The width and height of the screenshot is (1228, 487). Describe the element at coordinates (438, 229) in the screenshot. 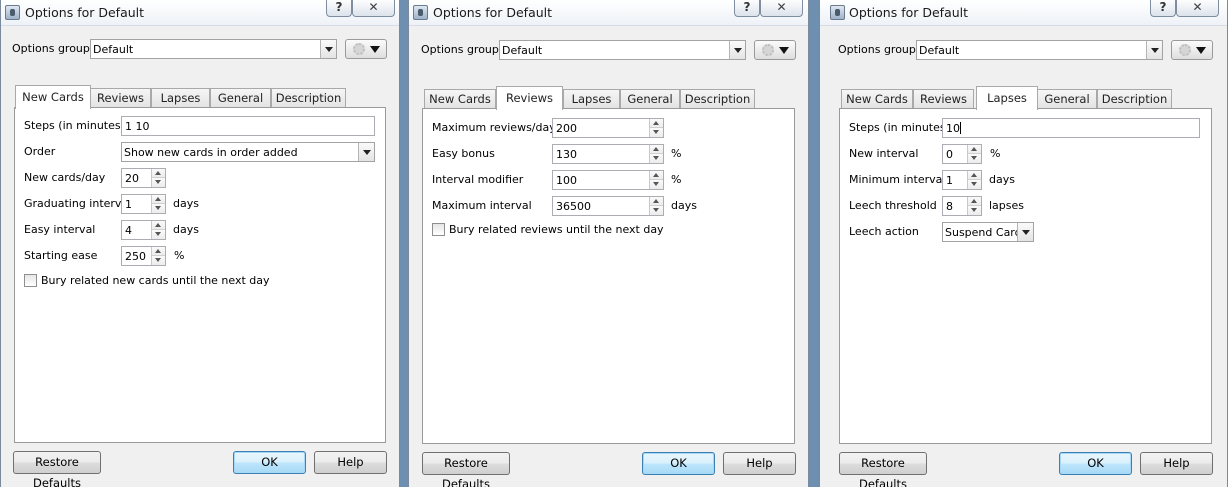

I see `bury-reviews-checkbox` at that location.